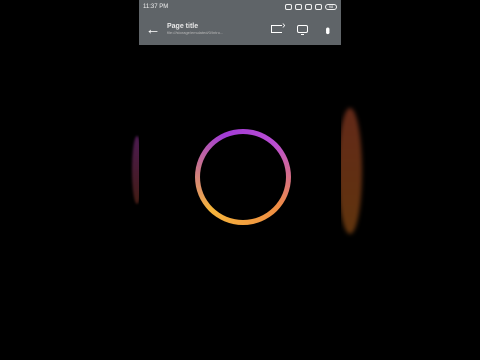 The image size is (480, 360). I want to click on battery-icon: 98, so click(331, 6).